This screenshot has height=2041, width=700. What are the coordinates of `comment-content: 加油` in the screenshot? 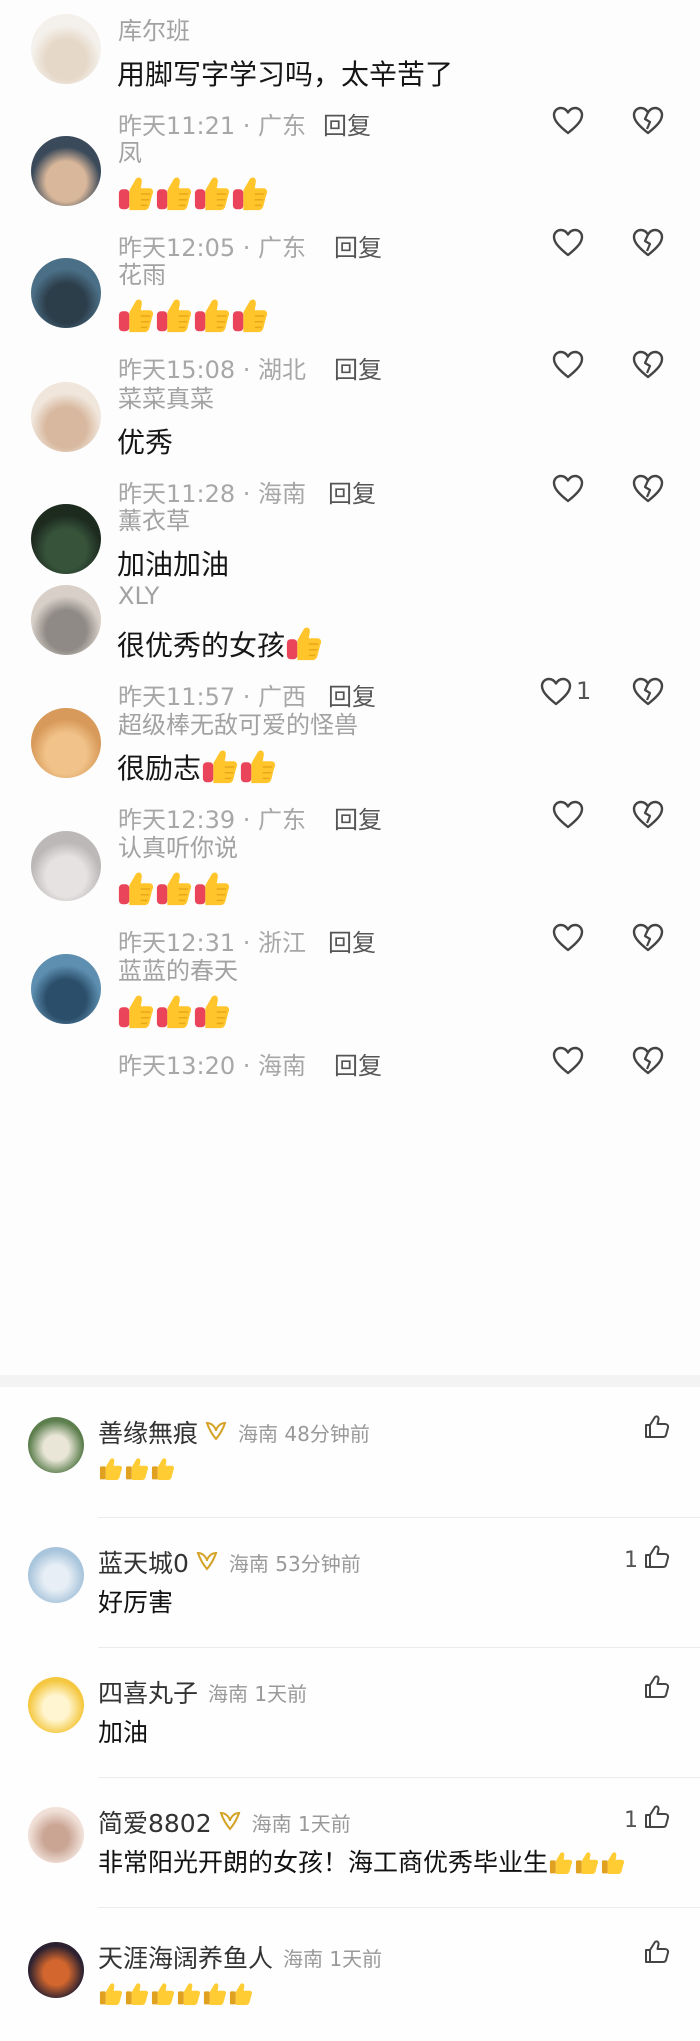 It's located at (123, 1731).